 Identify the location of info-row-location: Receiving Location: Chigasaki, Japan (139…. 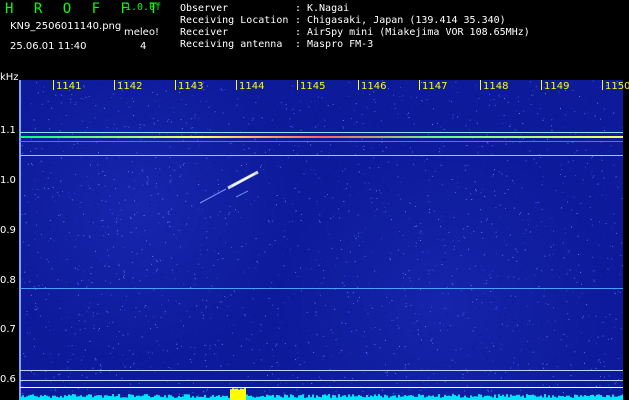
(343, 21).